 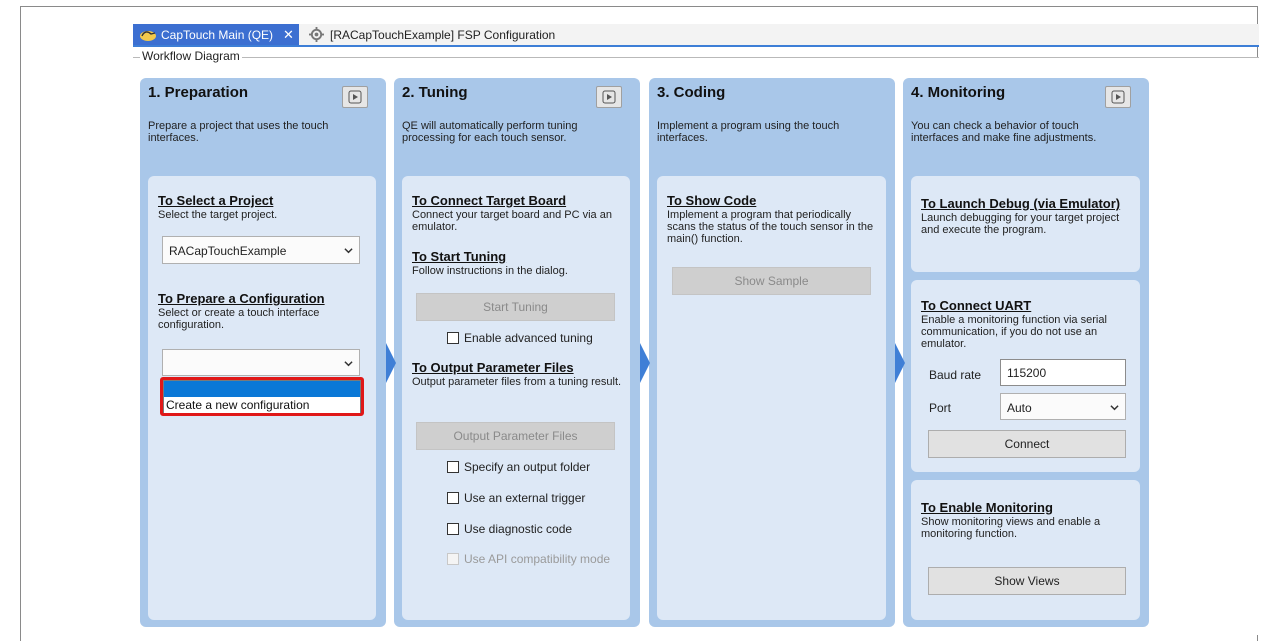 I want to click on use-api-compatibility-checkbox: Use API compatibility mode, so click(x=528, y=559).